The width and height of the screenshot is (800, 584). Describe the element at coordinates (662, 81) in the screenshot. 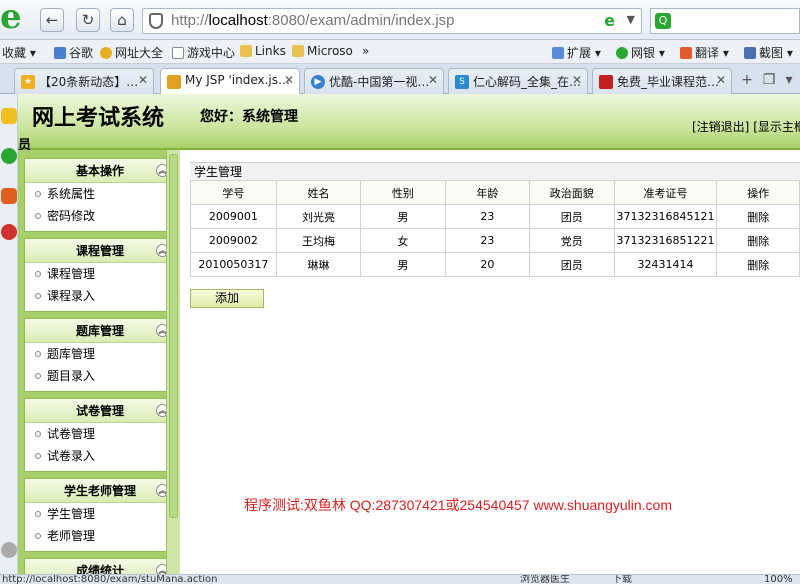

I see `tab-free-course: 免费_毕业课程范… ✕` at that location.